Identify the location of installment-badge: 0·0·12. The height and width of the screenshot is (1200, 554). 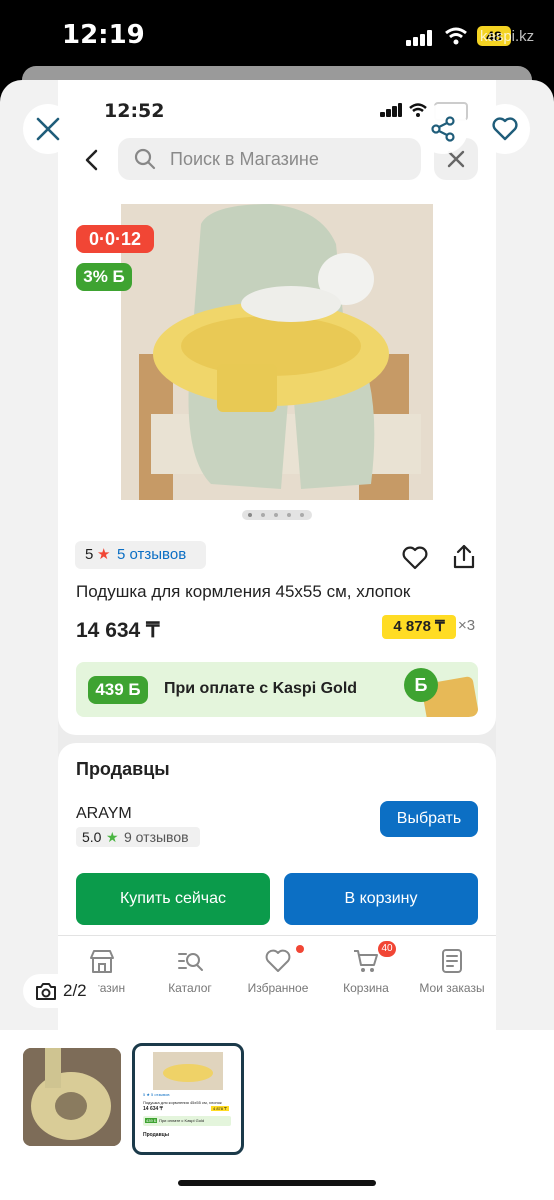
(115, 239).